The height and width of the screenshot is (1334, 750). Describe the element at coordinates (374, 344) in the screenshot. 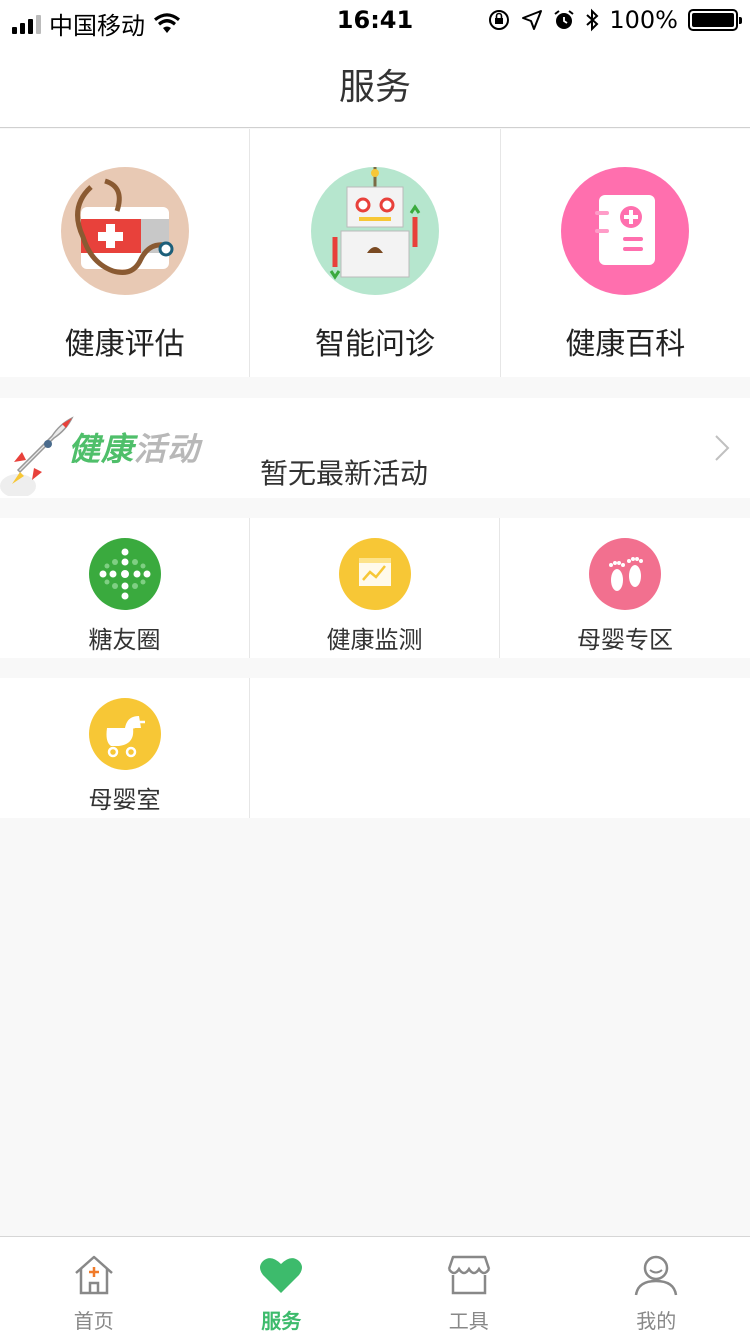

I see `service-label: 智能问诊` at that location.